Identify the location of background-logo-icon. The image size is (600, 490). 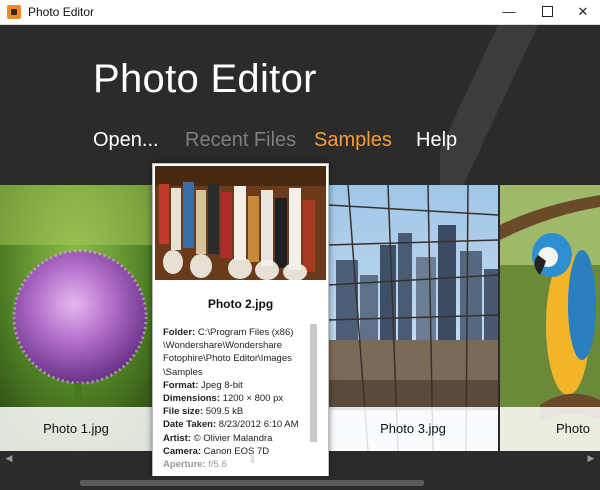
(520, 105).